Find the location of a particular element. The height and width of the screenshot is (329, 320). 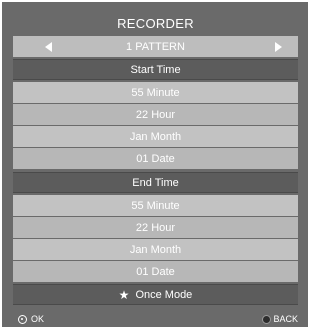

footer-bar: OK BACK is located at coordinates (155, 319).